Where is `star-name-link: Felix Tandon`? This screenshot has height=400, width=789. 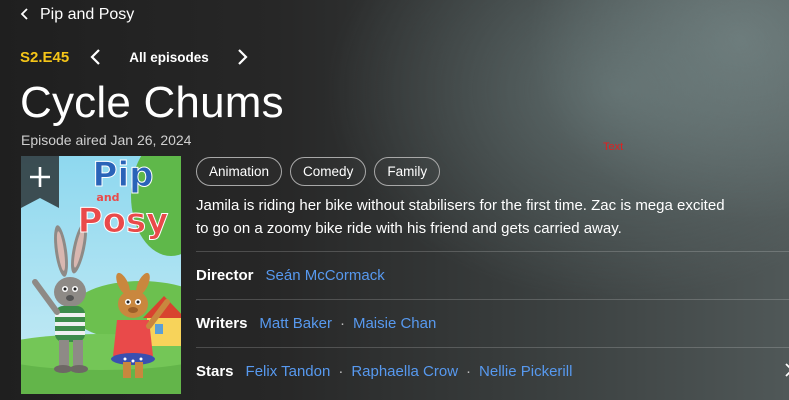 star-name-link: Felix Tandon is located at coordinates (288, 371).